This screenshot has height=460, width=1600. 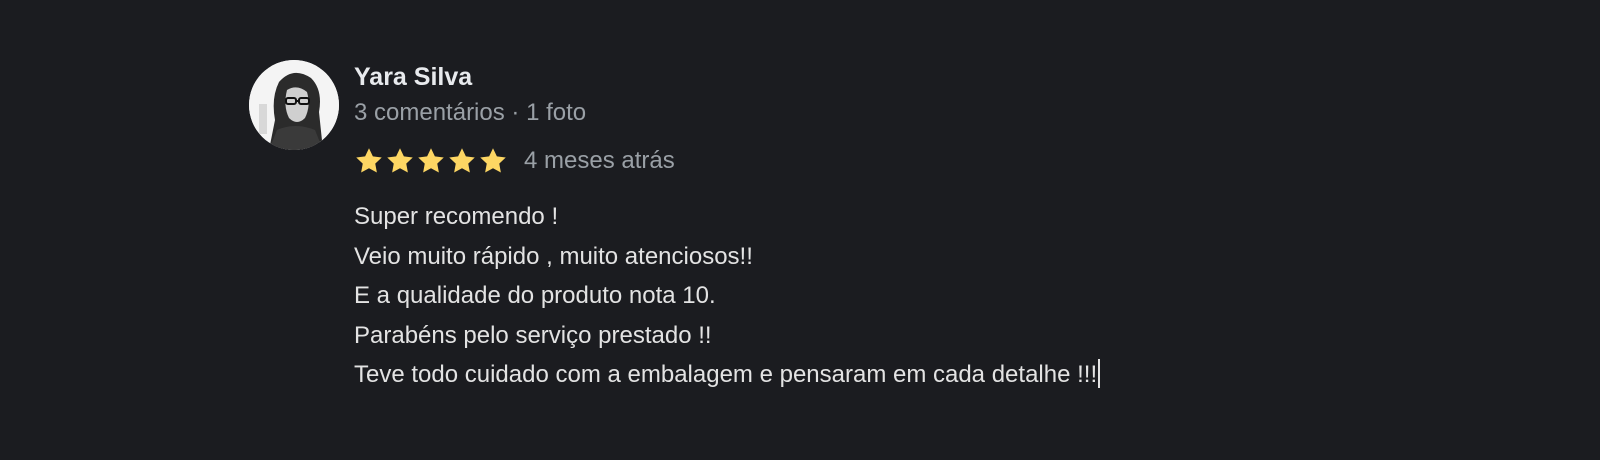 What do you see at coordinates (599, 160) in the screenshot?
I see `review-date: 4 meses atrás` at bounding box center [599, 160].